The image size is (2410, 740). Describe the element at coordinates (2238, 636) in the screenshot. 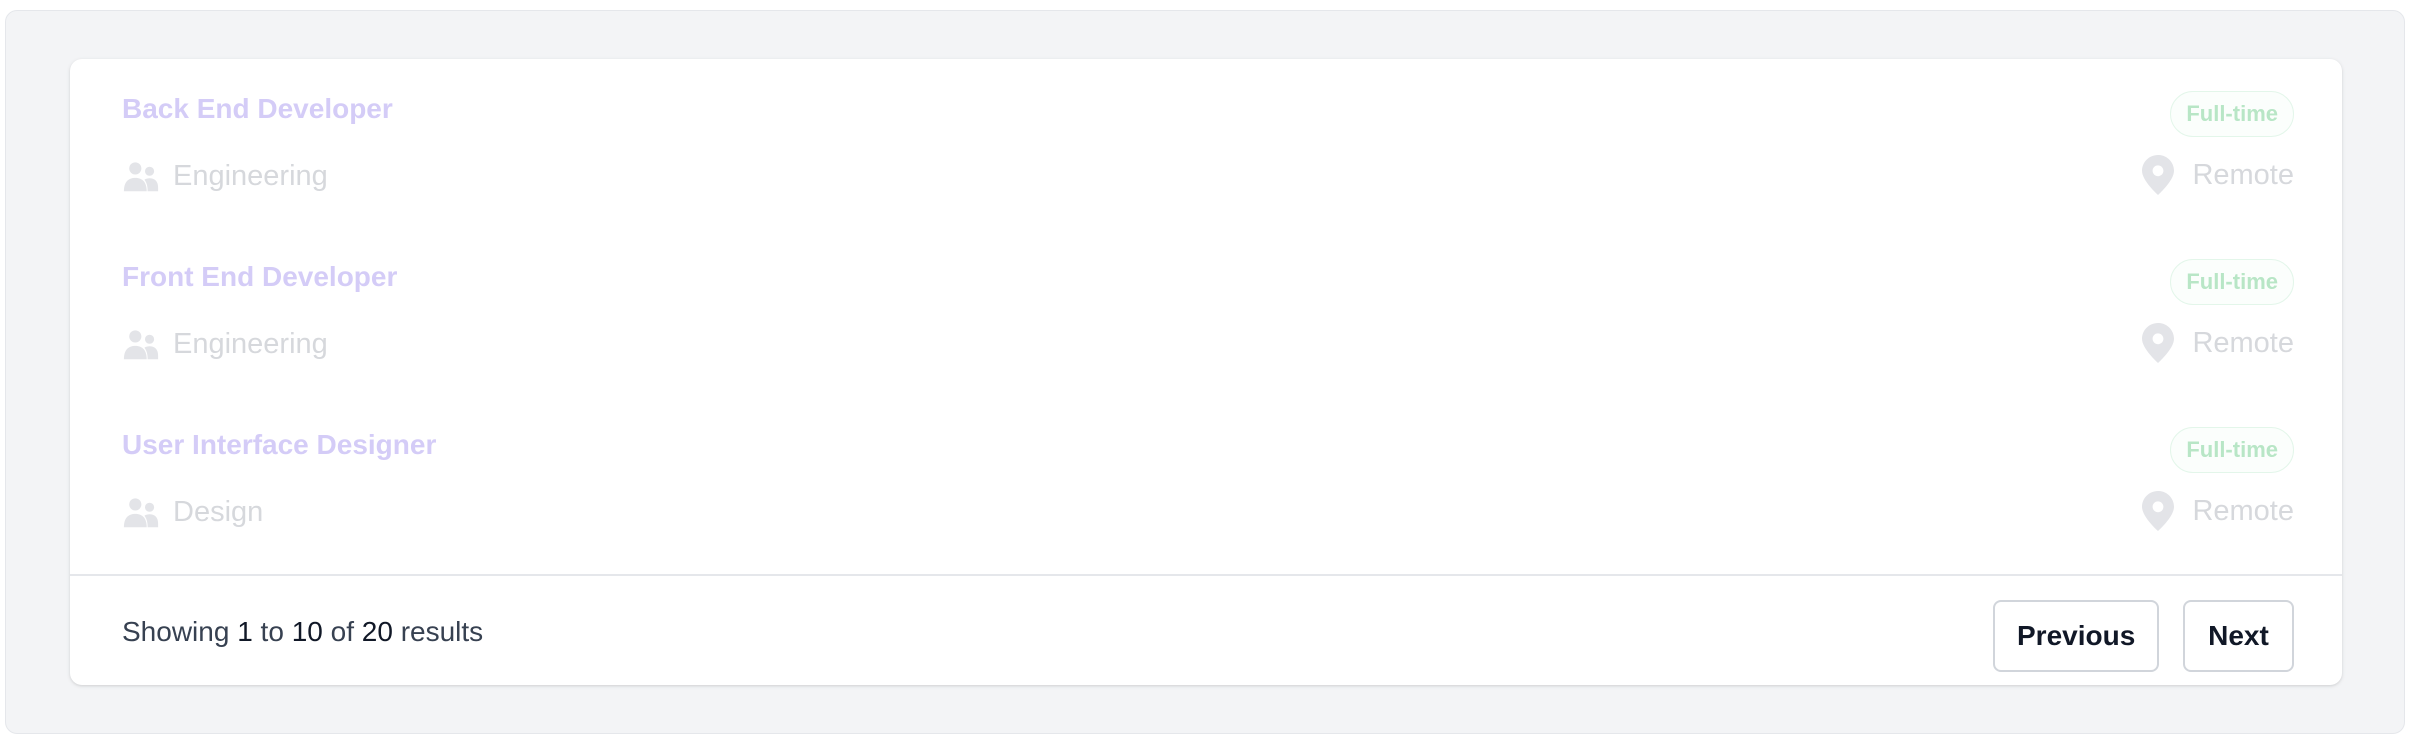

I see `next-button: Next` at that location.